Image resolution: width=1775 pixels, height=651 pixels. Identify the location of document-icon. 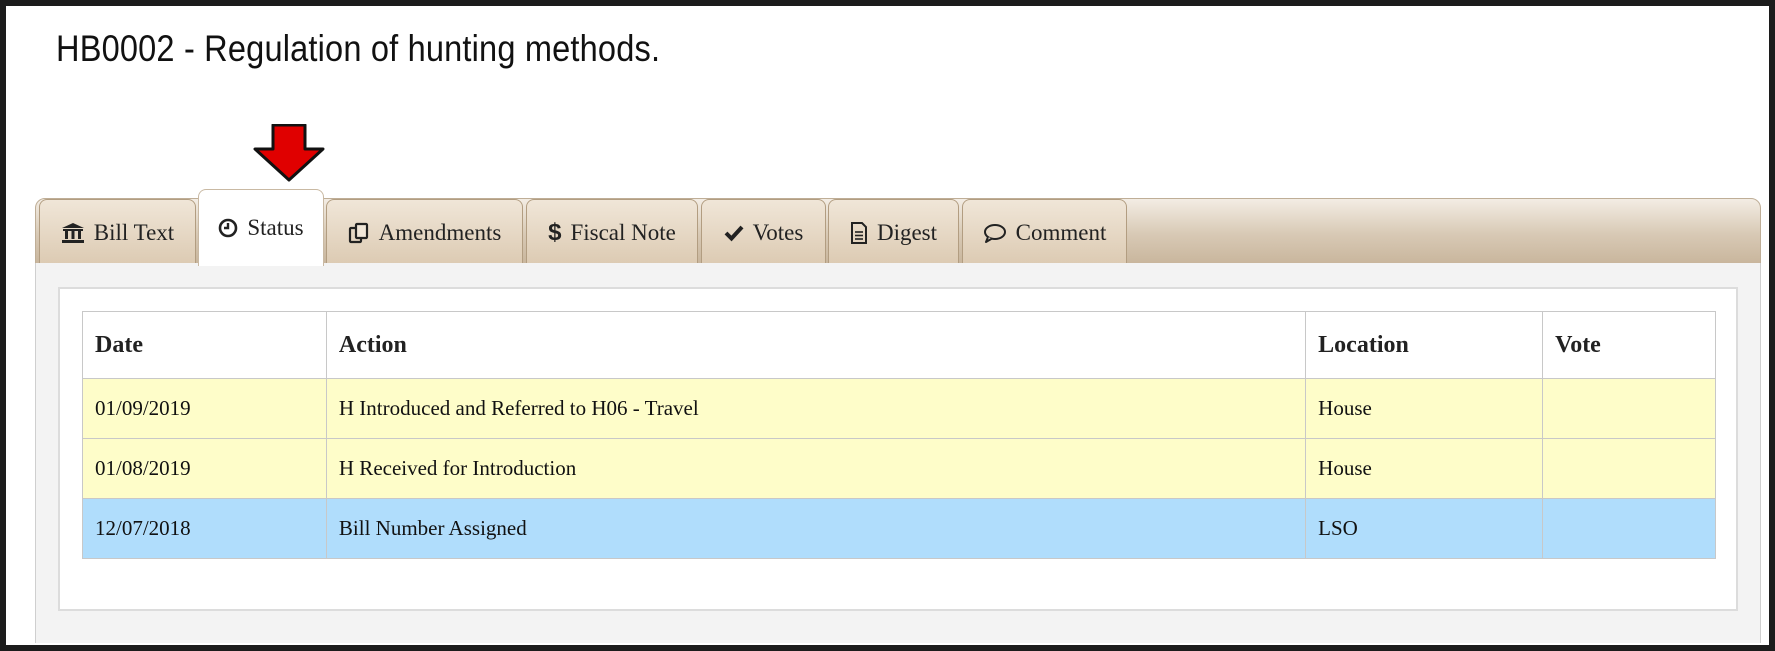
(859, 232).